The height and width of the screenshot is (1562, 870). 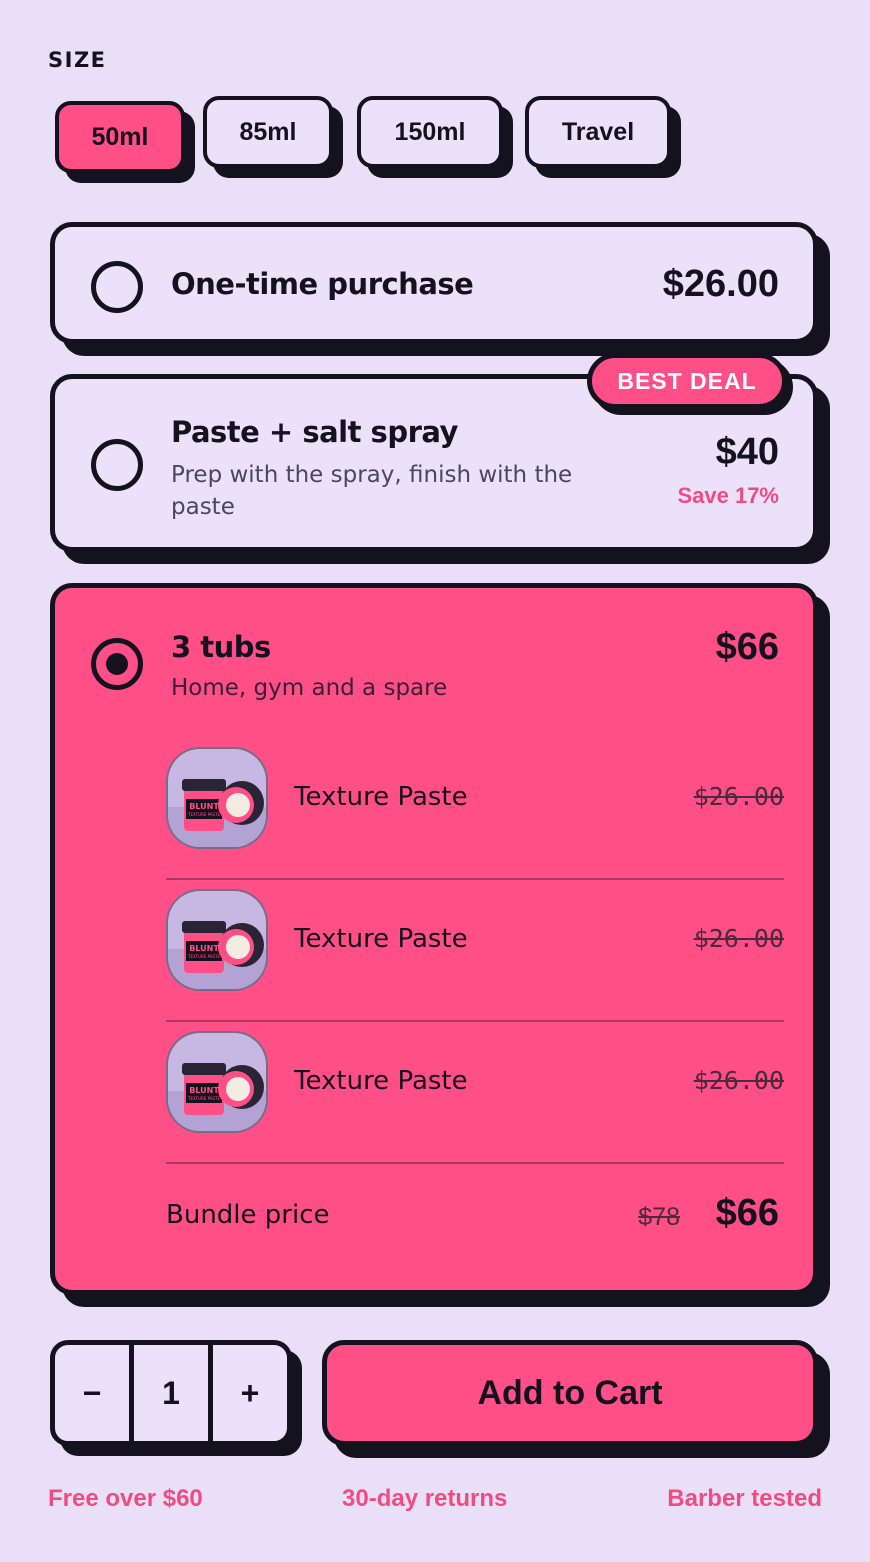 What do you see at coordinates (598, 132) in the screenshot?
I see `size-option-travel: Travel` at bounding box center [598, 132].